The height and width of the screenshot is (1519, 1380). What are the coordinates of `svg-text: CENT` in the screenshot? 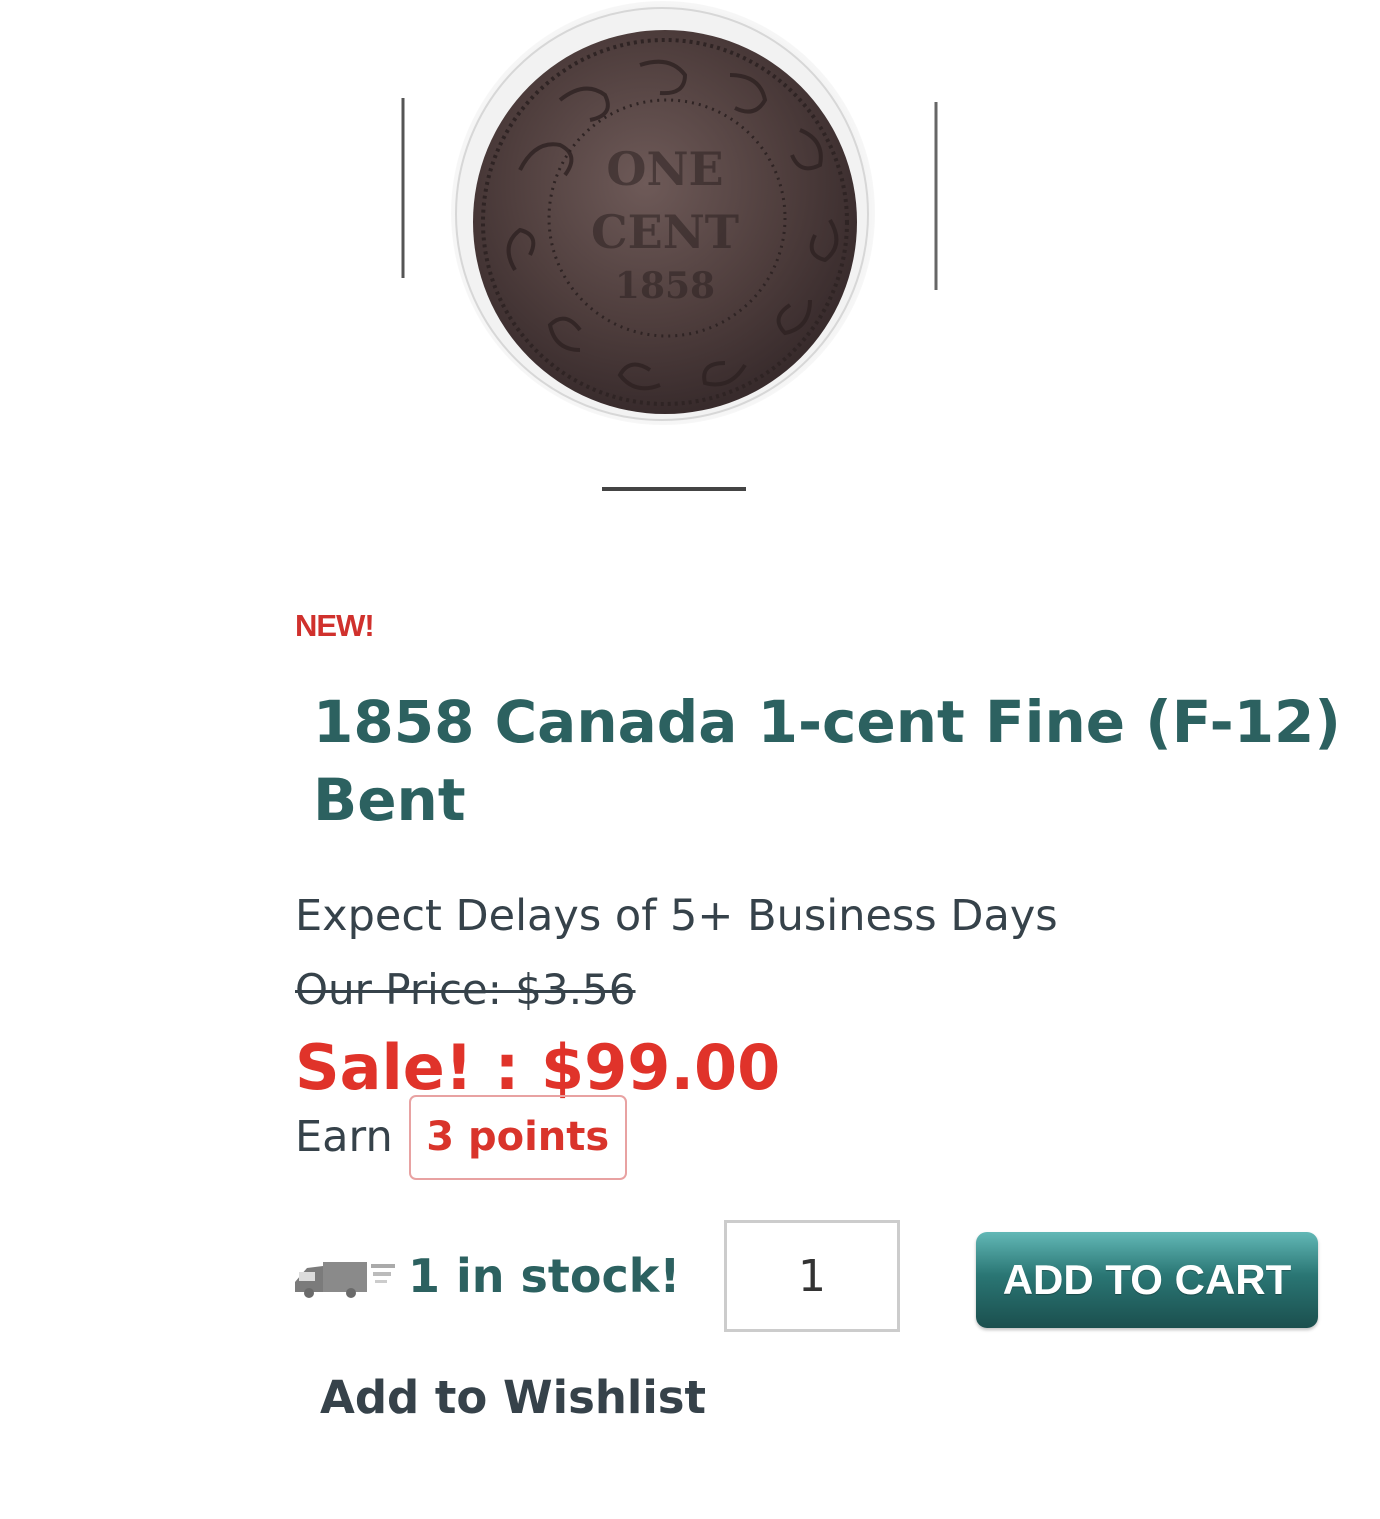 It's located at (665, 232).